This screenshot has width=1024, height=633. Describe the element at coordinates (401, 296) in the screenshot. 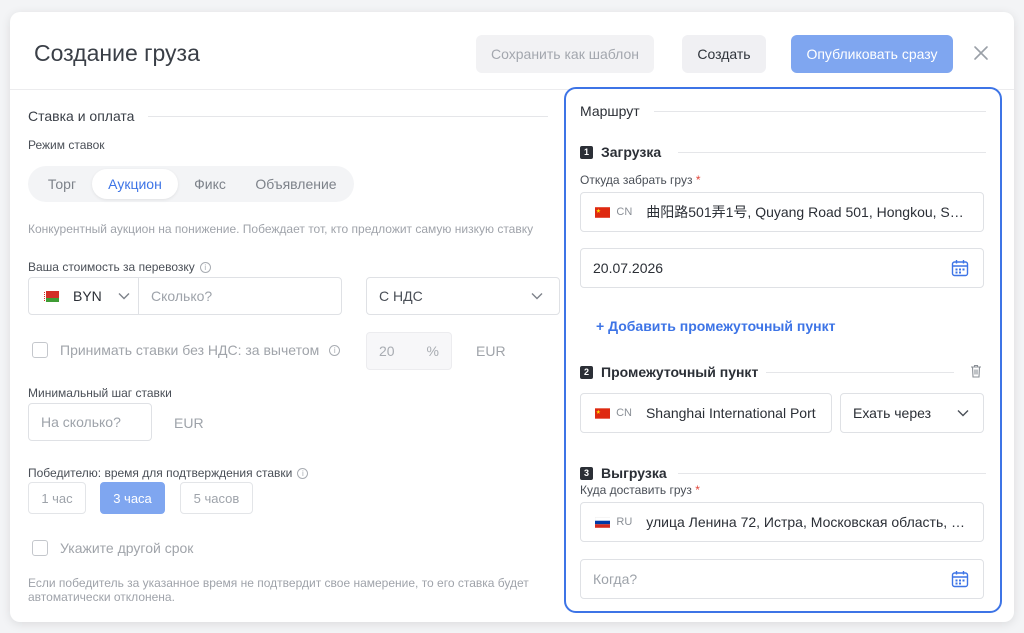

I see `vat-value: С НДС` at that location.